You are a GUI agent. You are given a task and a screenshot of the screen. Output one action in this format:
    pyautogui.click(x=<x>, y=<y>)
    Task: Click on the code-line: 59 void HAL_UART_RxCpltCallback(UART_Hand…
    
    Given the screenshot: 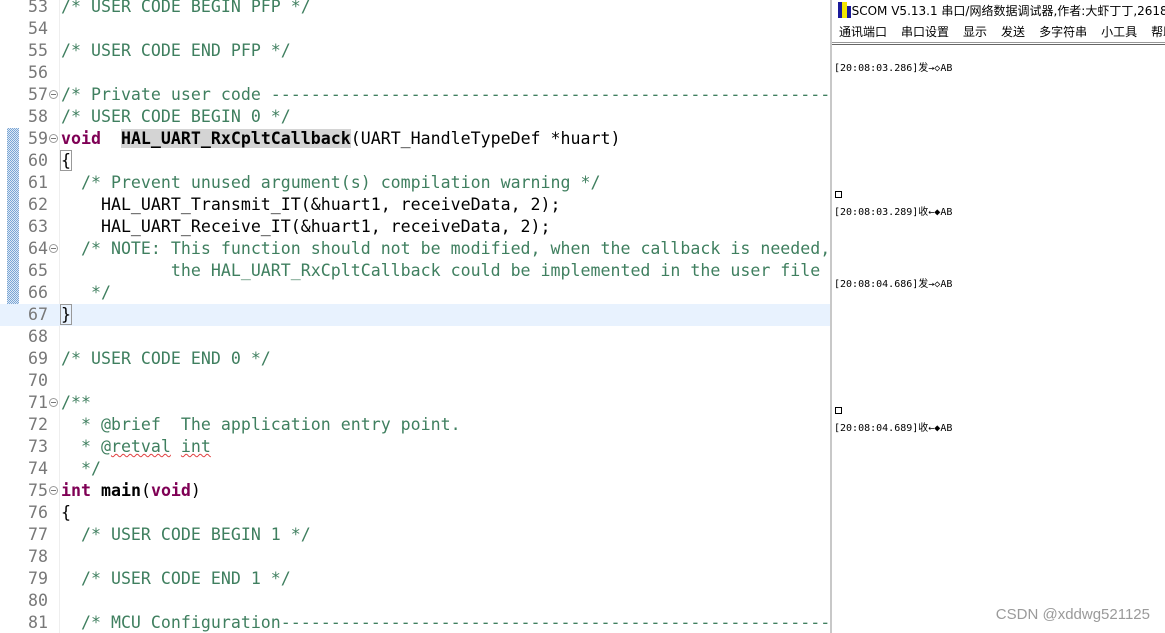 What is the action you would take?
    pyautogui.click(x=415, y=139)
    